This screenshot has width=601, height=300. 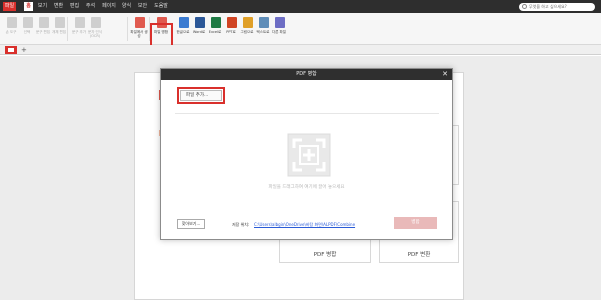 I want to click on text-edit-icon, so click(x=44, y=22).